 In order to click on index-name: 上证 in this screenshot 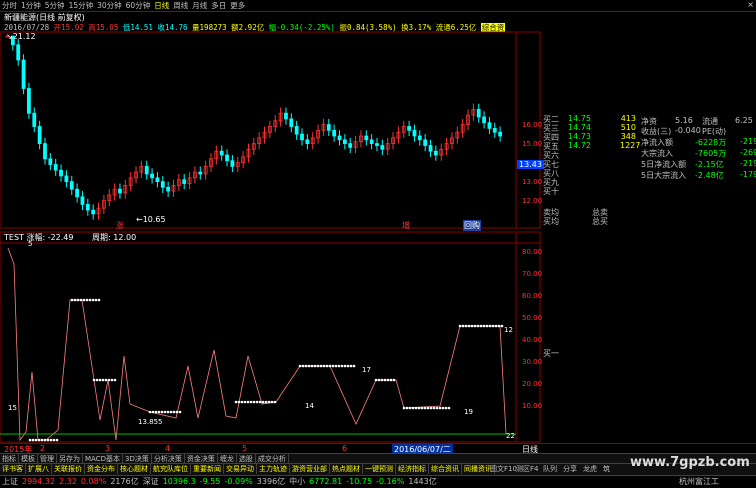, I will do `click(10, 481)`.